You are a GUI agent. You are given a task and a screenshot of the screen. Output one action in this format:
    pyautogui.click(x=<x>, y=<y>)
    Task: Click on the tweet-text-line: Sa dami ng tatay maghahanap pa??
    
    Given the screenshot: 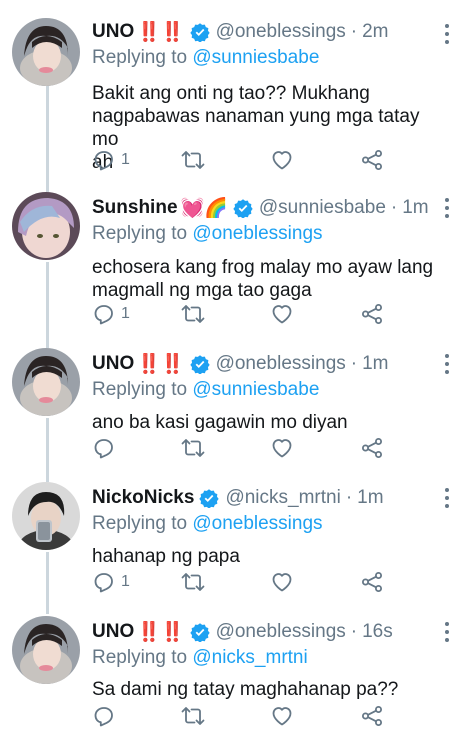 What is the action you would take?
    pyautogui.click(x=245, y=689)
    